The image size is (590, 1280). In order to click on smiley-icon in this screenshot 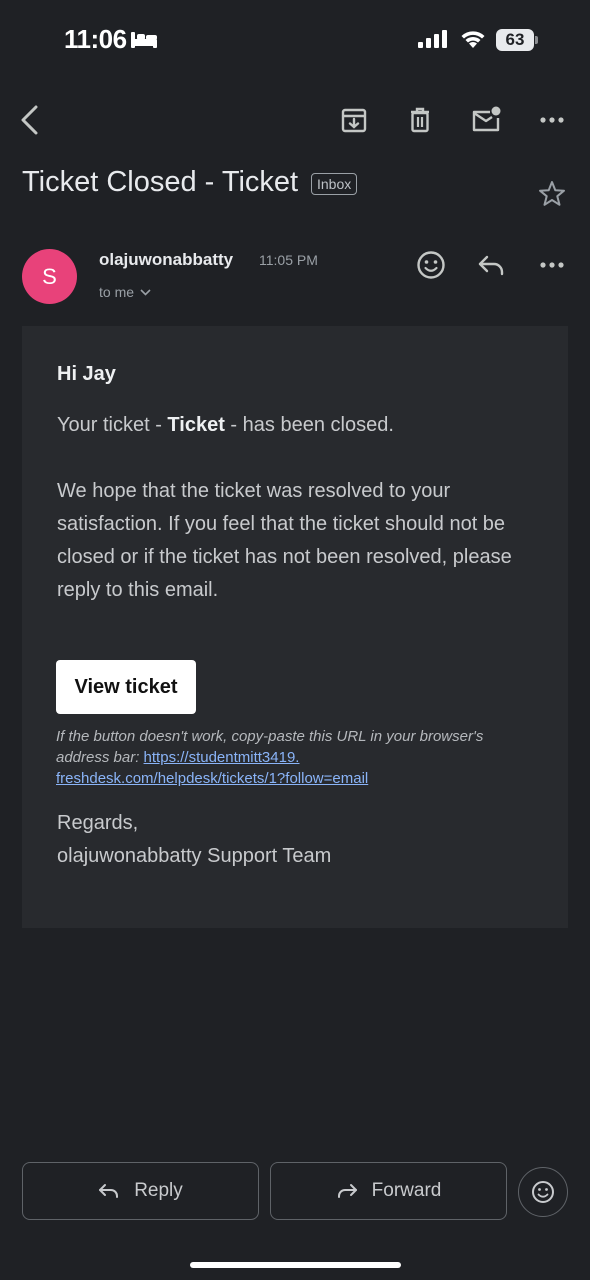, I will do `click(543, 1192)`.